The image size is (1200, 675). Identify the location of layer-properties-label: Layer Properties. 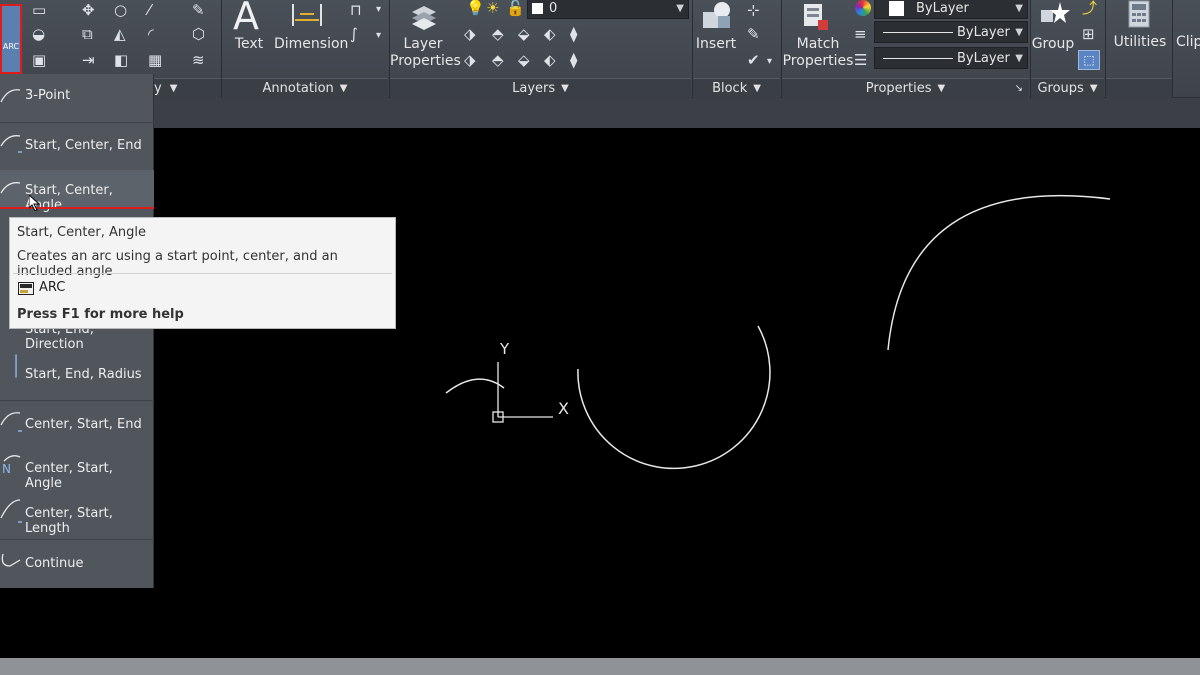
(425, 53).